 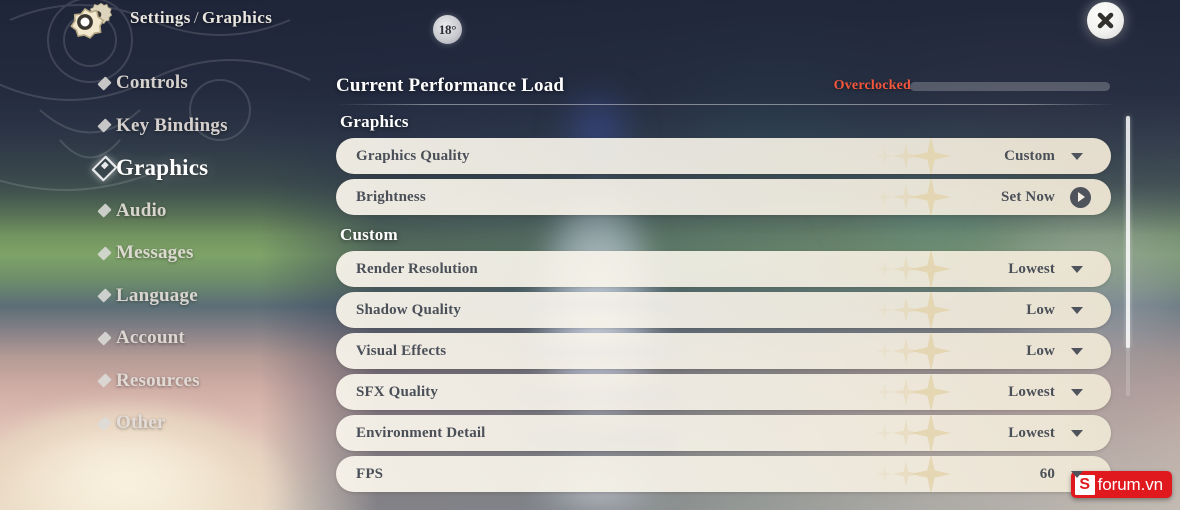 What do you see at coordinates (1084, 484) in the screenshot?
I see `watermark-badge-letter: S` at bounding box center [1084, 484].